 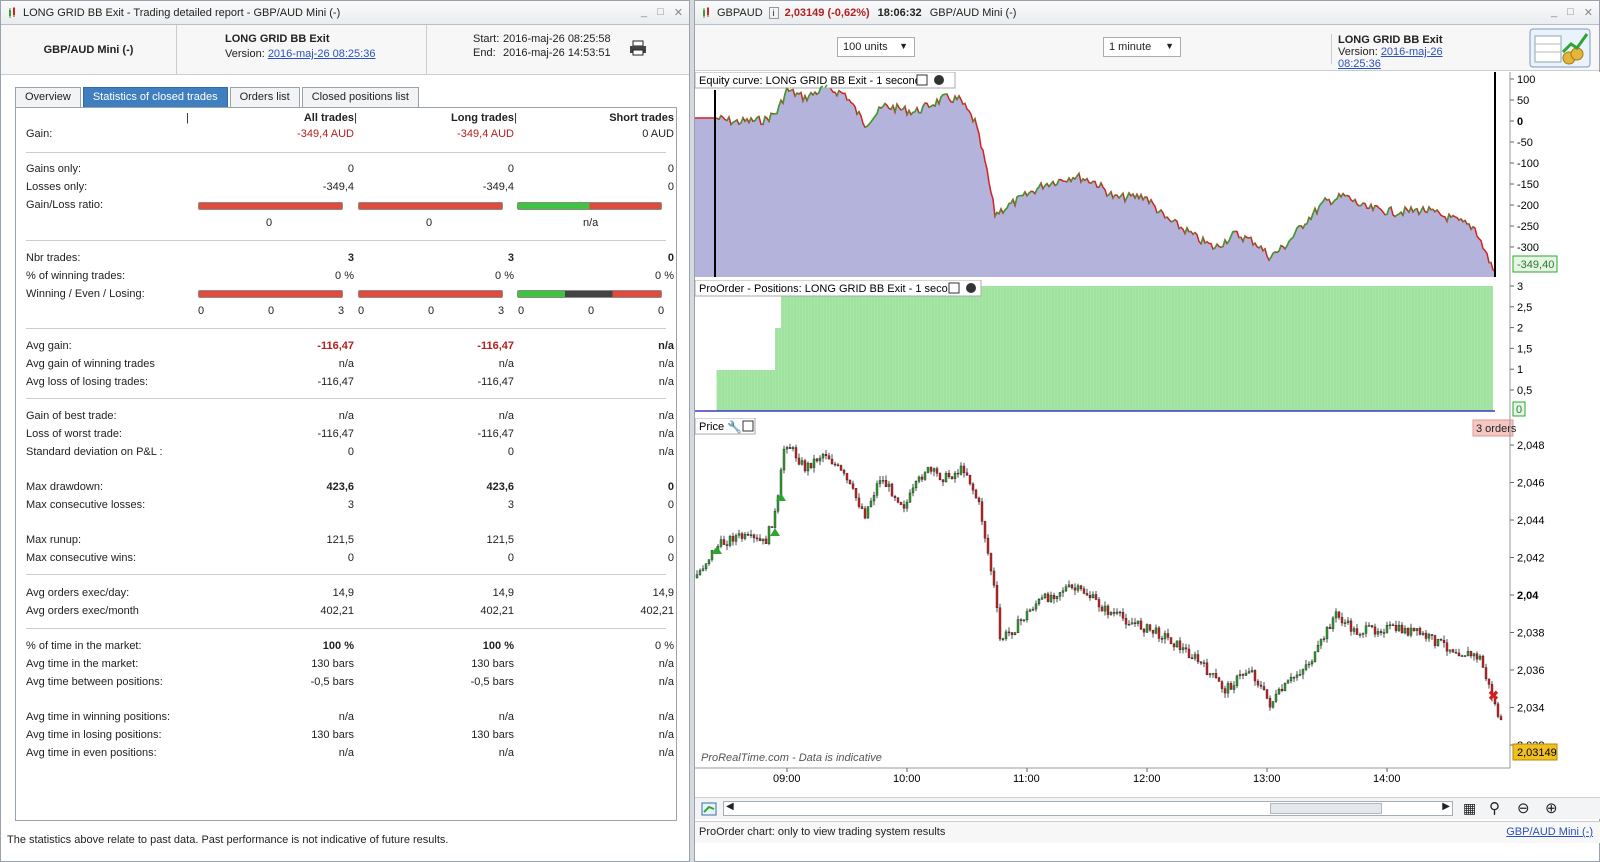 I want to click on start-value: 2016-maj-26 08:25:58, so click(x=557, y=39).